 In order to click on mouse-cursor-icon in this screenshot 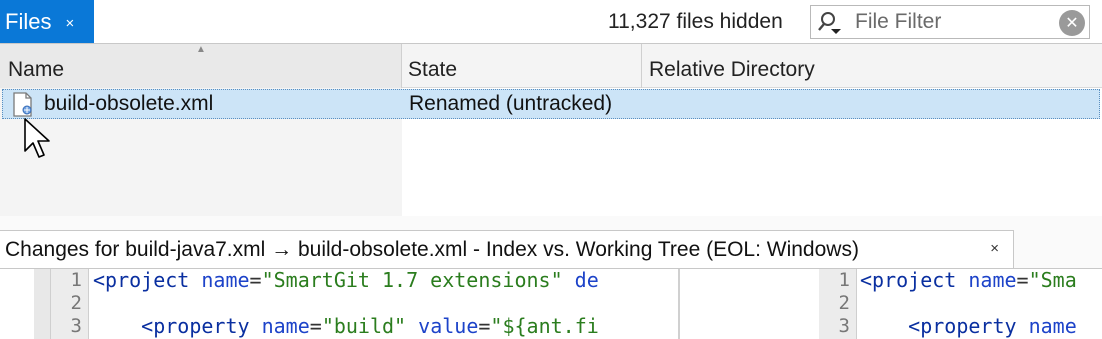, I will do `click(37, 138)`.